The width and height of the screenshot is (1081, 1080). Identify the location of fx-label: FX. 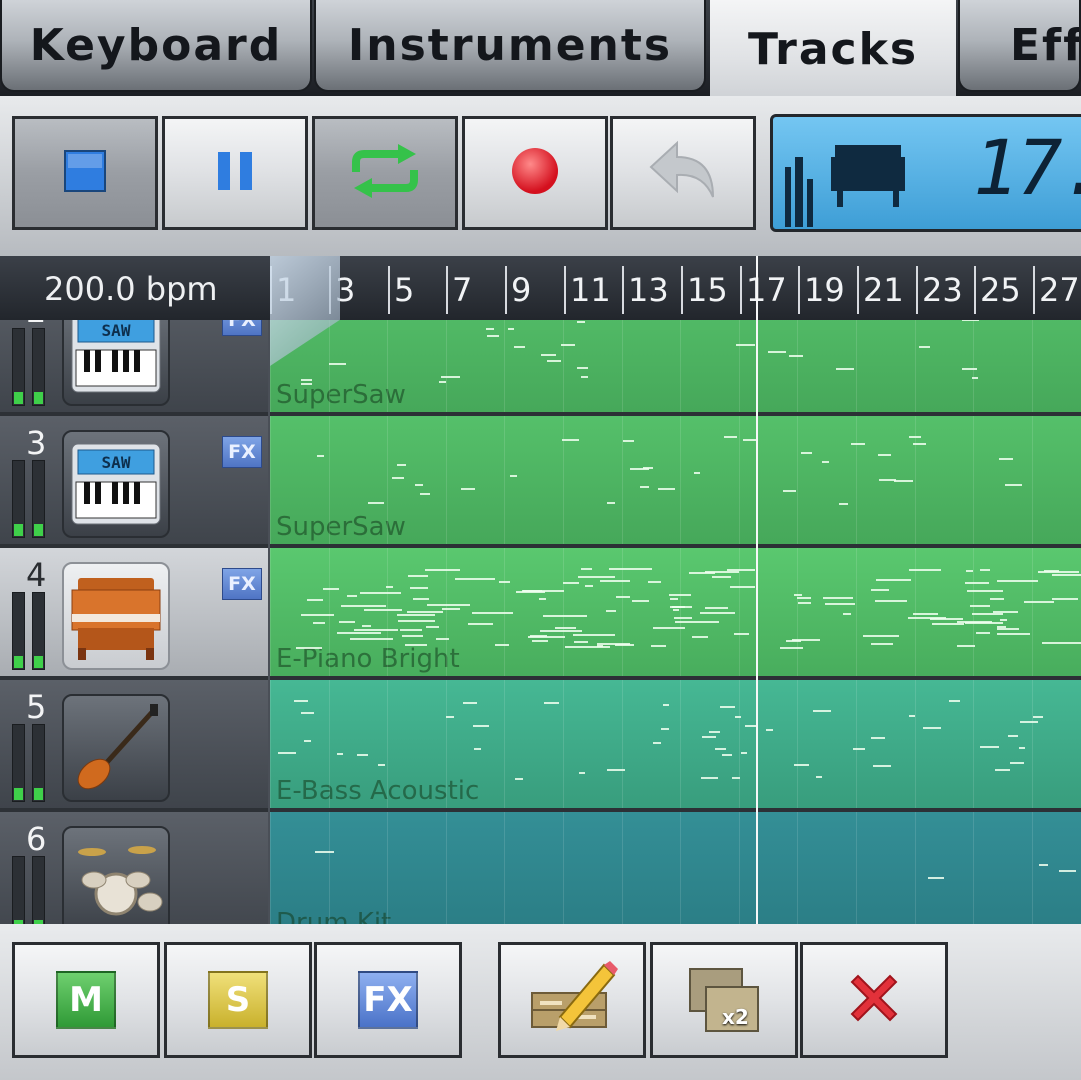
(388, 1000).